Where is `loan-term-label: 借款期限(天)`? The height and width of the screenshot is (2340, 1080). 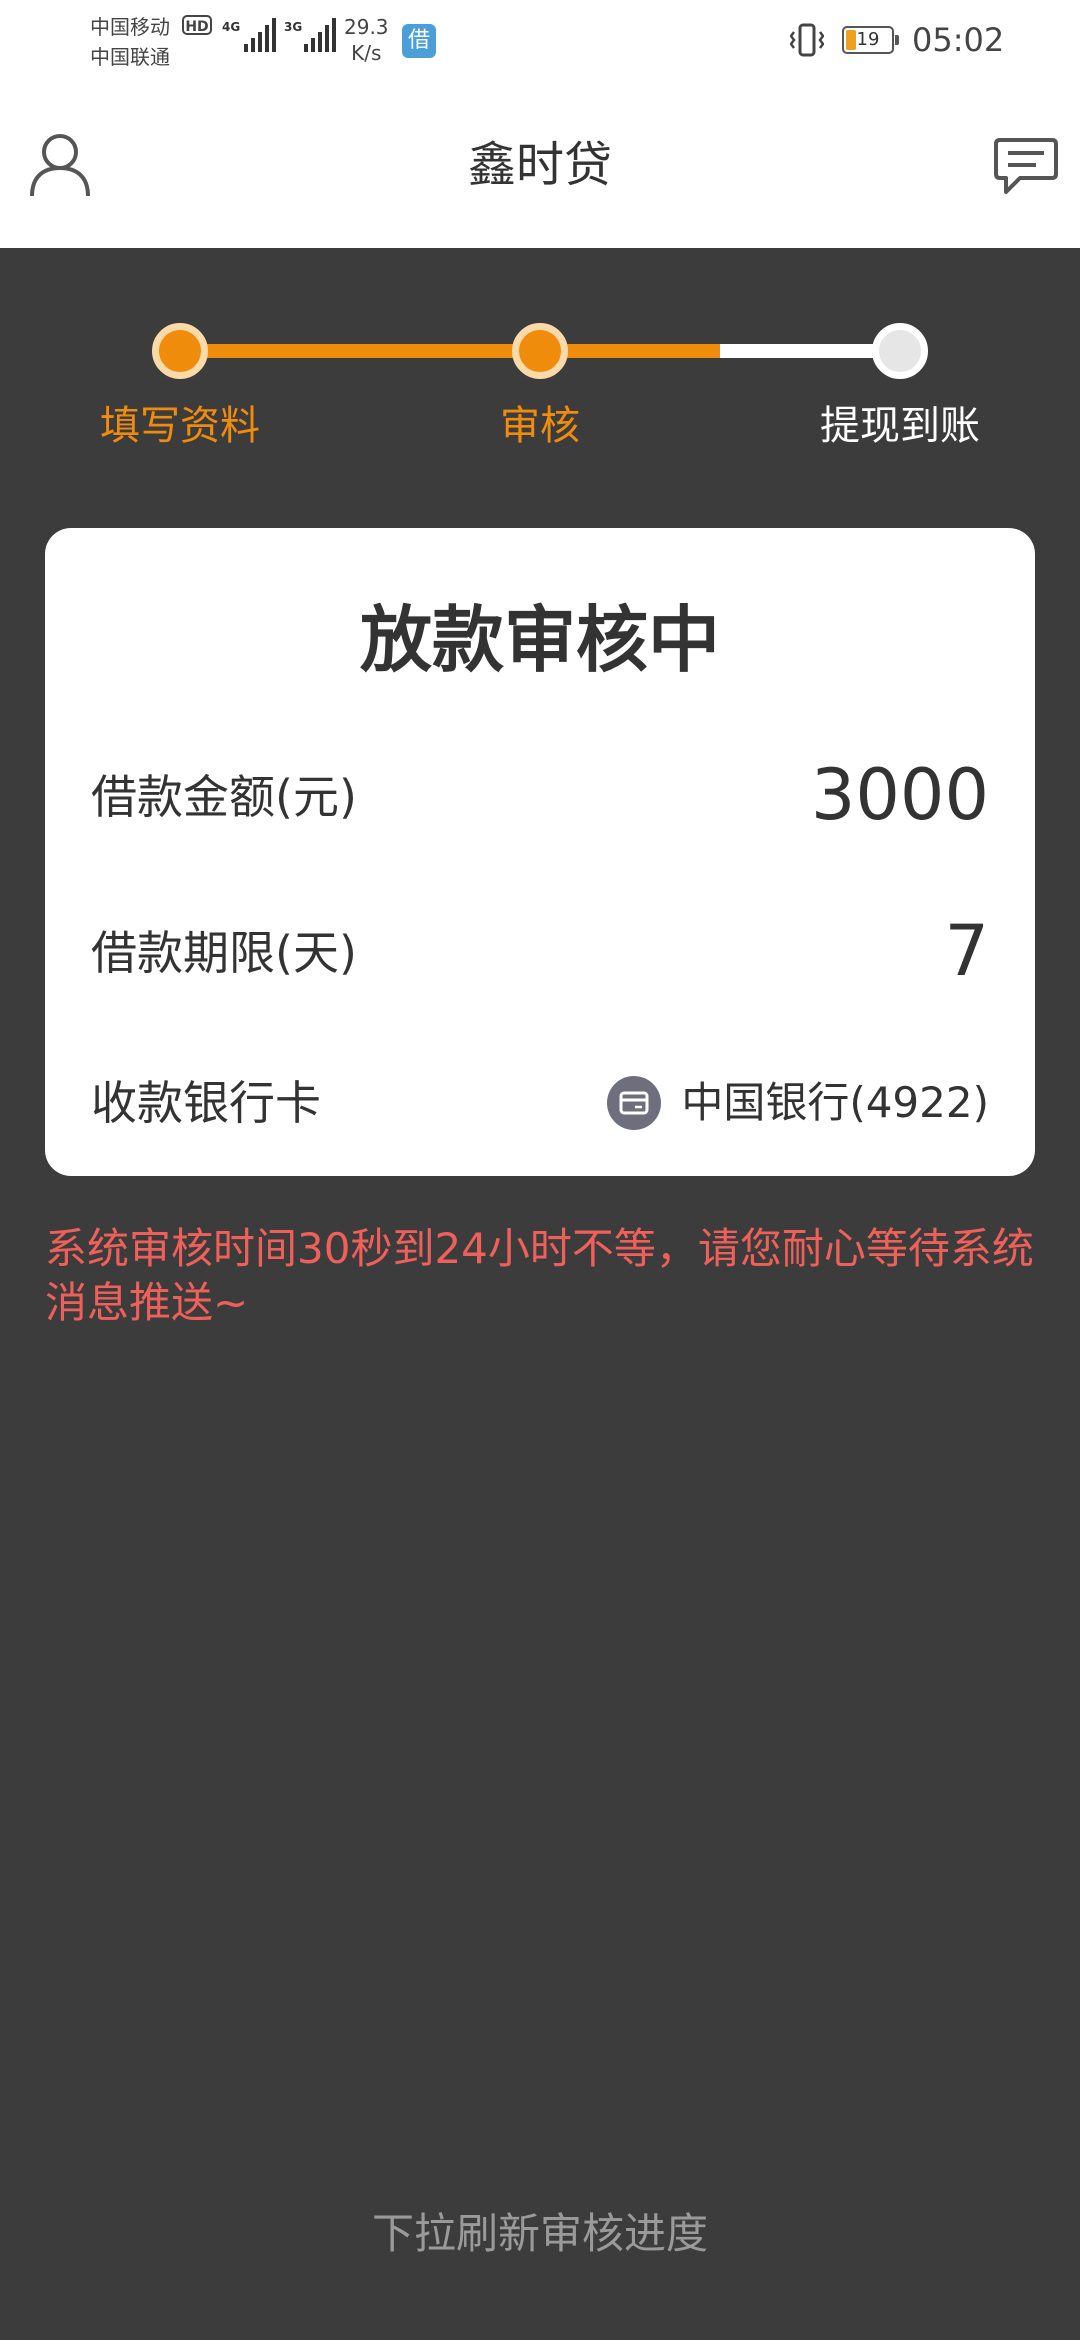 loan-term-label: 借款期限(天) is located at coordinates (224, 953).